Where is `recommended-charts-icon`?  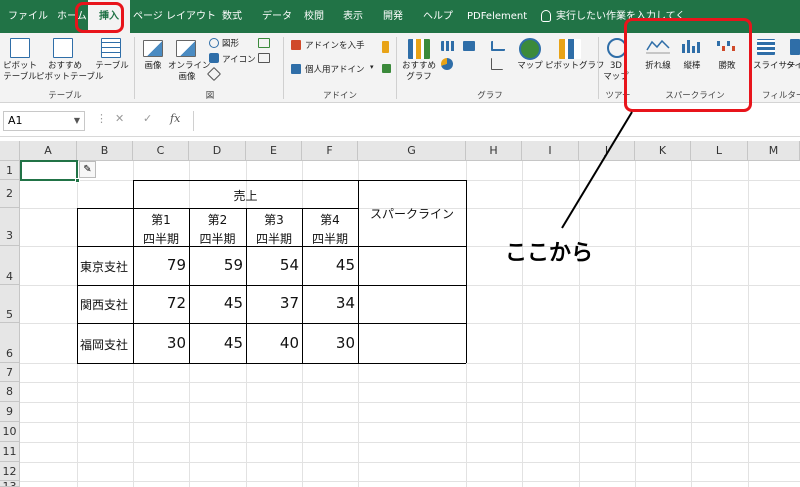 recommended-charts-icon is located at coordinates (419, 49).